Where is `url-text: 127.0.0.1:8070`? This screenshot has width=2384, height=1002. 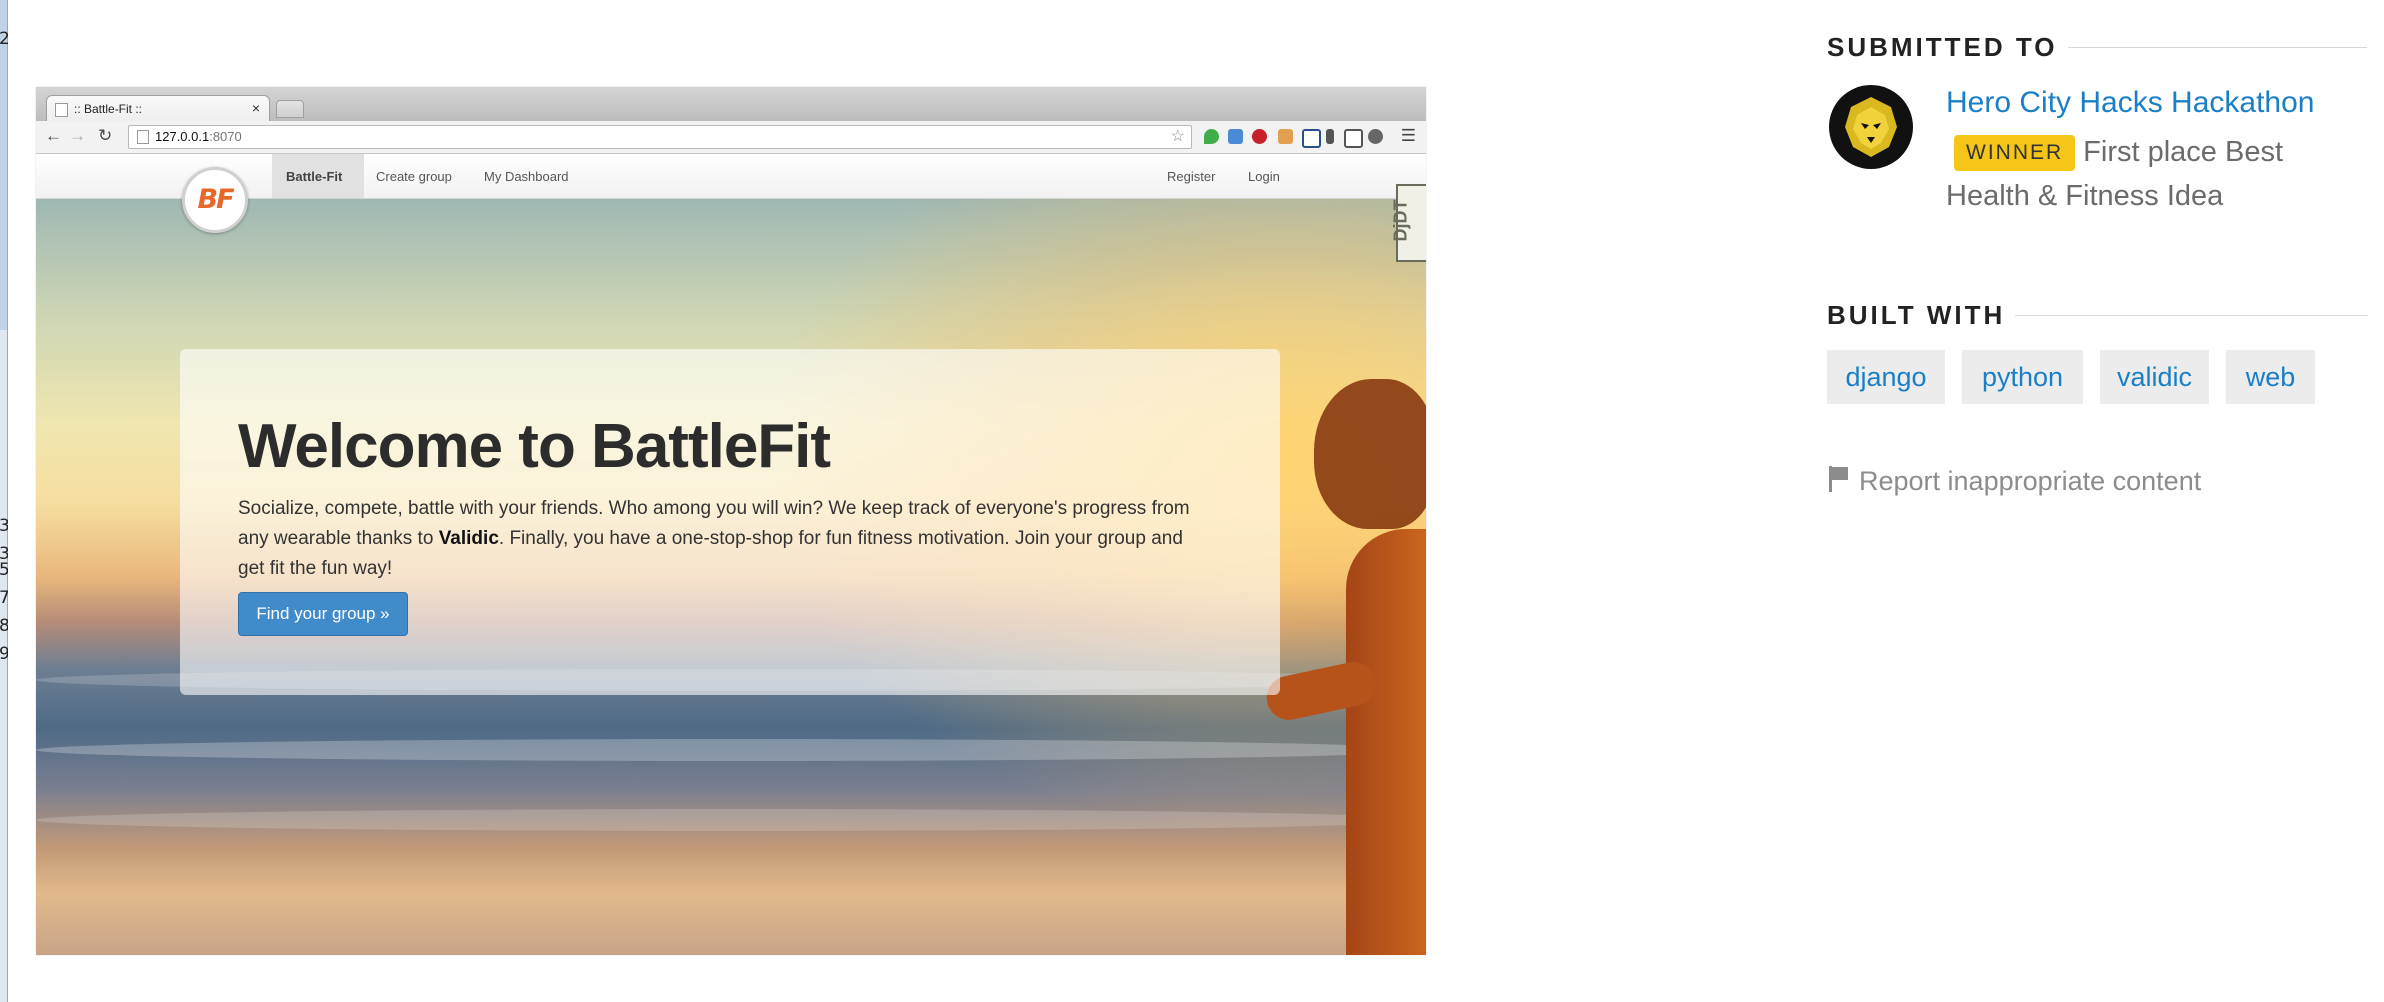 url-text: 127.0.0.1:8070 is located at coordinates (198, 136).